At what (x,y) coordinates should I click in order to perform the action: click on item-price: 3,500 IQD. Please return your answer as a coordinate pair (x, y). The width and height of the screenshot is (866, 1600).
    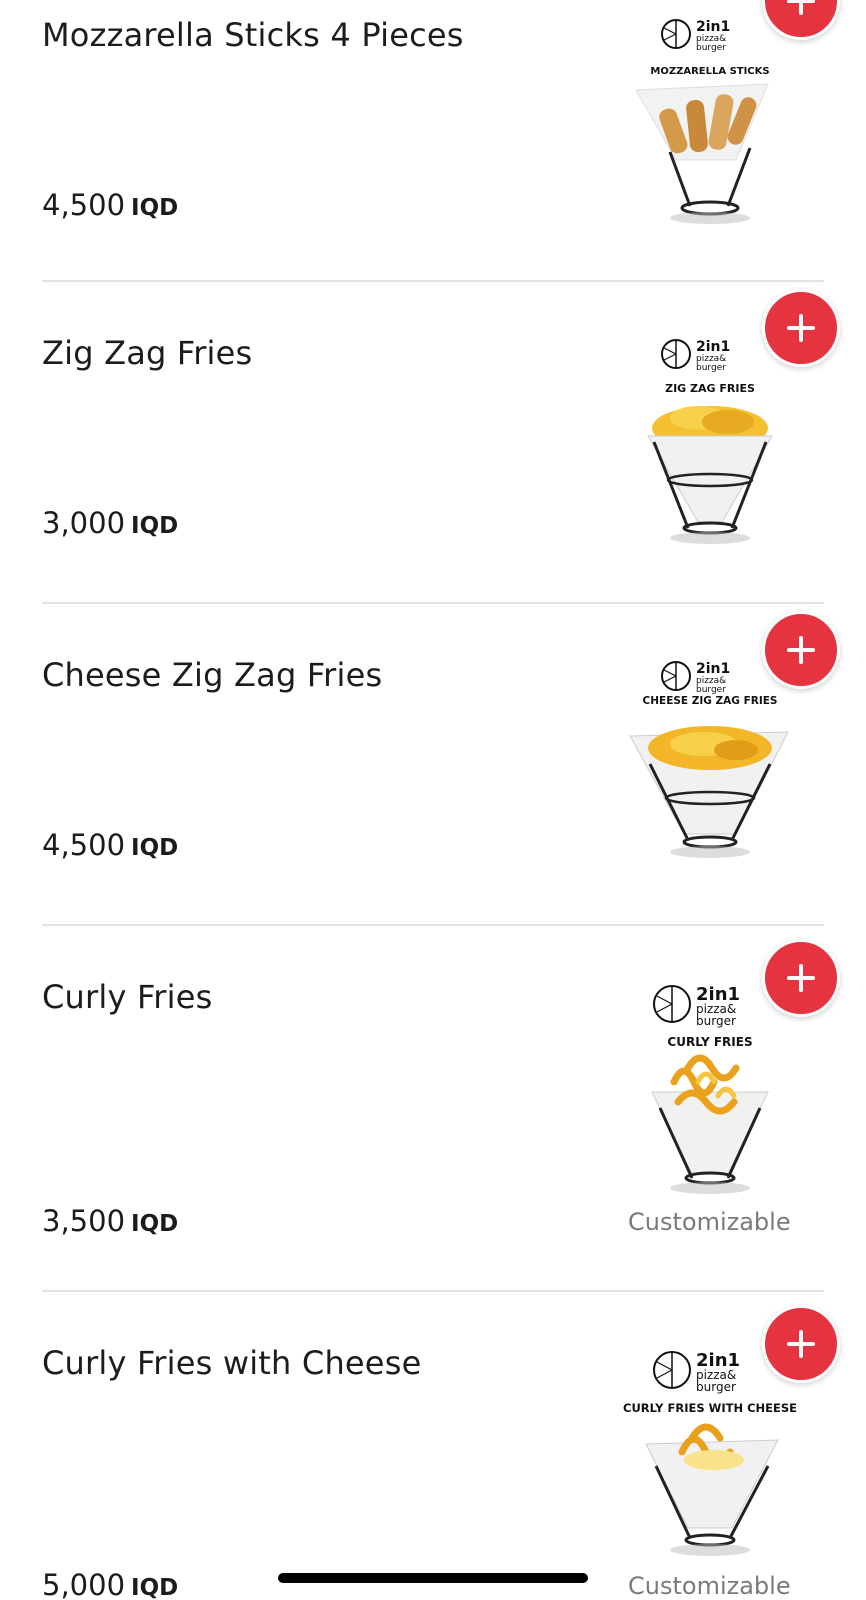
    Looking at the image, I should click on (110, 1221).